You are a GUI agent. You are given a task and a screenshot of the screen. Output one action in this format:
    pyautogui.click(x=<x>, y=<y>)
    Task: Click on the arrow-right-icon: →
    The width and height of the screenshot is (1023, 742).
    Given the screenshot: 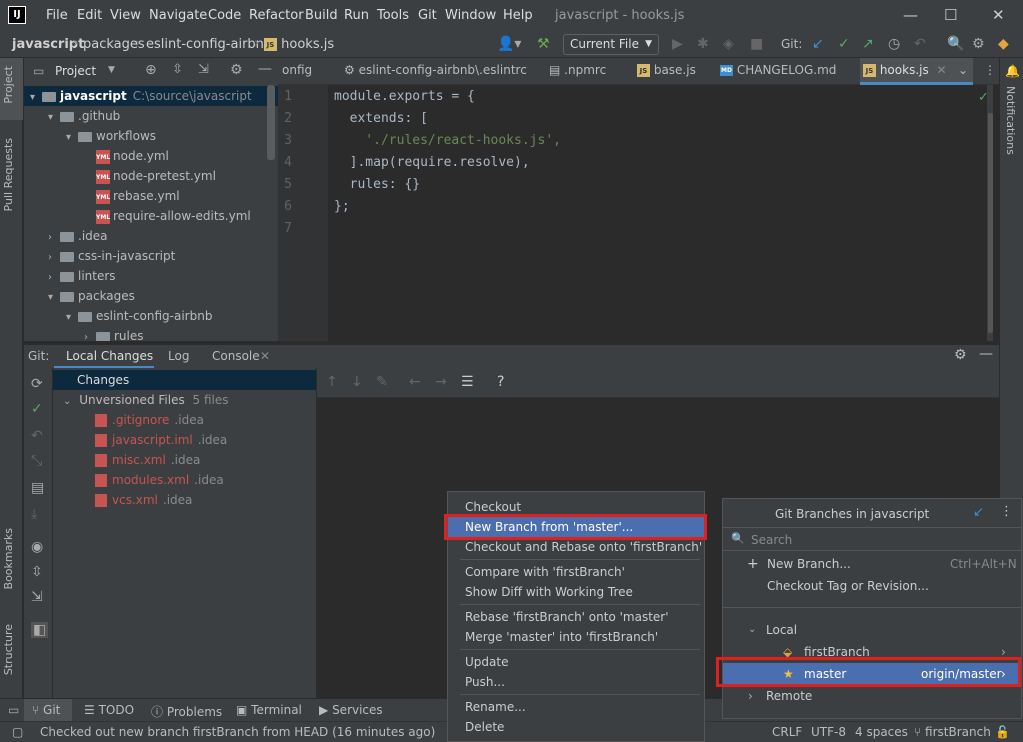 What is the action you would take?
    pyautogui.click(x=441, y=382)
    